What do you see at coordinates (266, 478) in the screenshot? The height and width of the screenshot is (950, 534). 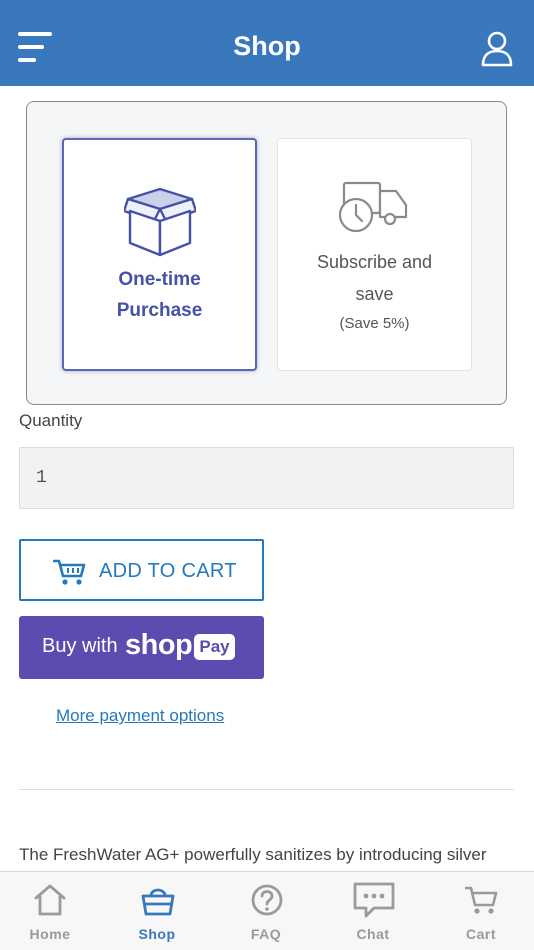 I see `quantity-input` at bounding box center [266, 478].